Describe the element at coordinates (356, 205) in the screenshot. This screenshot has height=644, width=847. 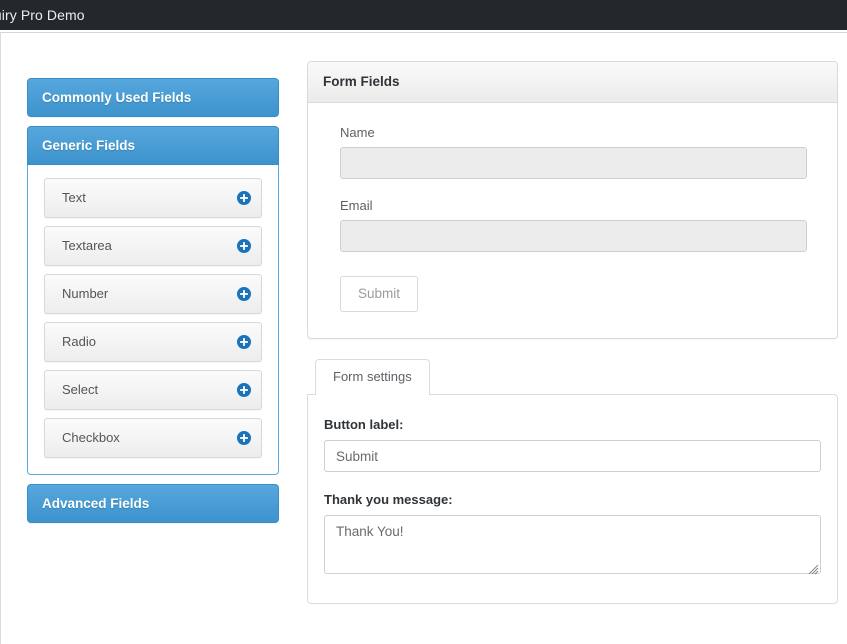
I see `email-field-label: Email` at that location.